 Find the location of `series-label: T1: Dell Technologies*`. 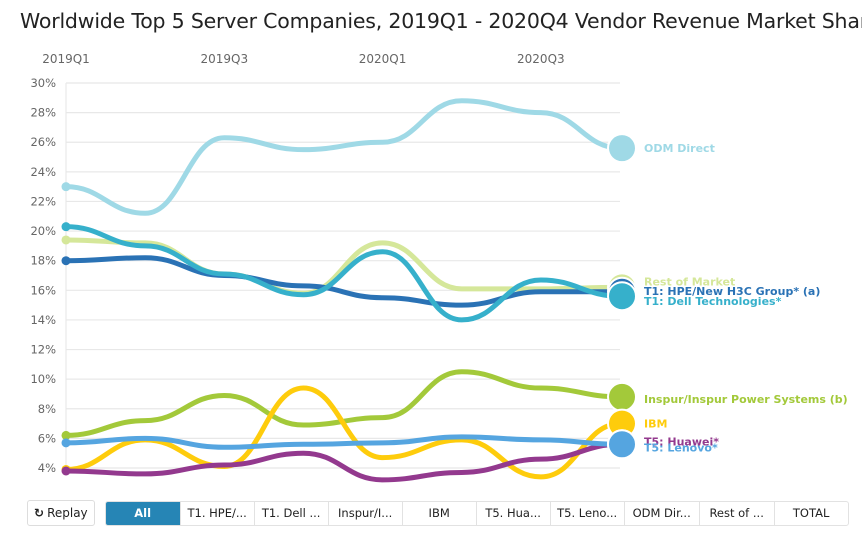

series-label: T1: Dell Technologies* is located at coordinates (713, 301).